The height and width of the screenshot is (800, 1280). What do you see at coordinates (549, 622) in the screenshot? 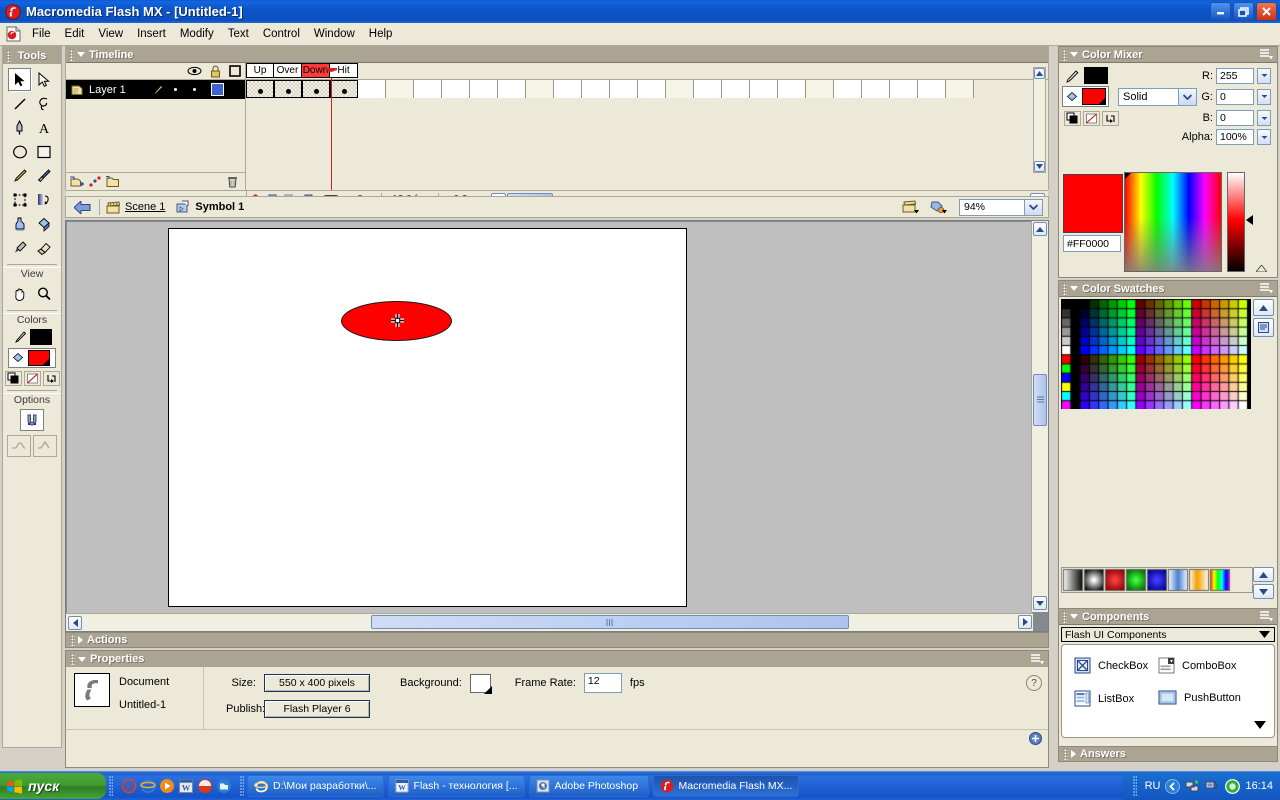
I see `stage-horizontal-scrollbar` at bounding box center [549, 622].